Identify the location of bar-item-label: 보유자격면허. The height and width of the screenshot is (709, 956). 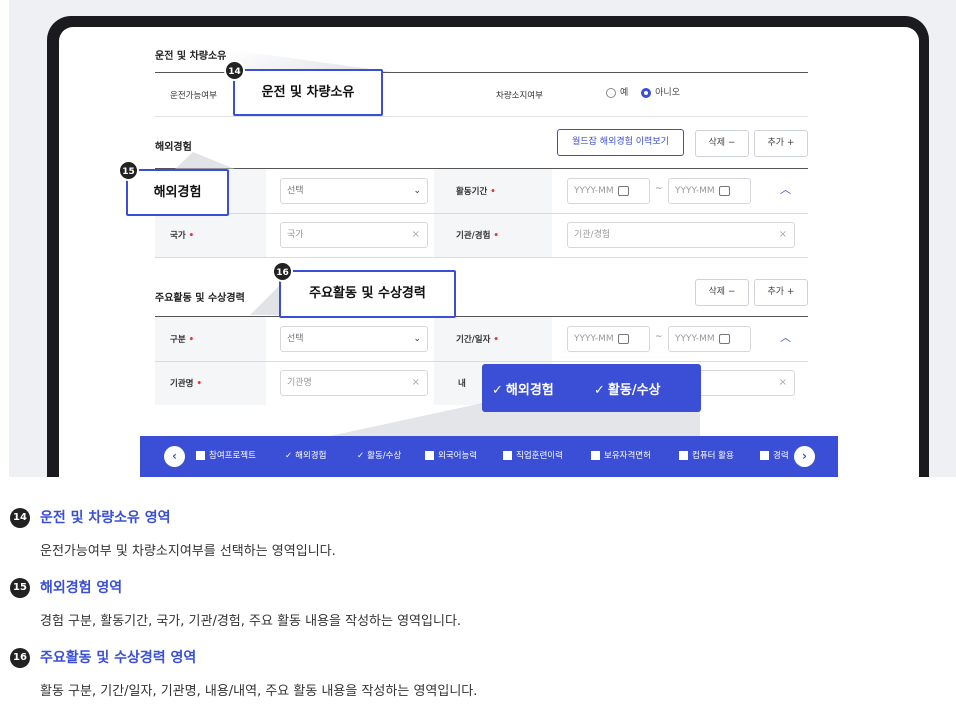
(627, 456).